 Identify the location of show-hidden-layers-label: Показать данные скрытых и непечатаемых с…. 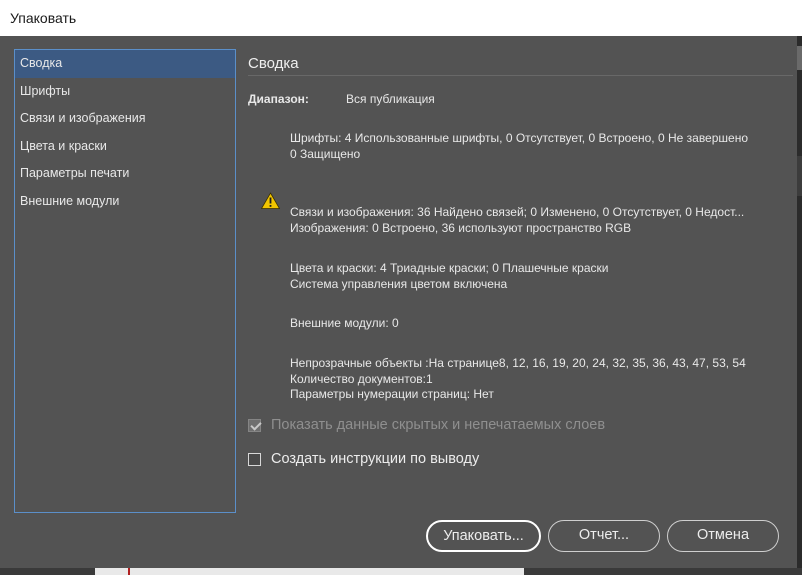
(438, 425).